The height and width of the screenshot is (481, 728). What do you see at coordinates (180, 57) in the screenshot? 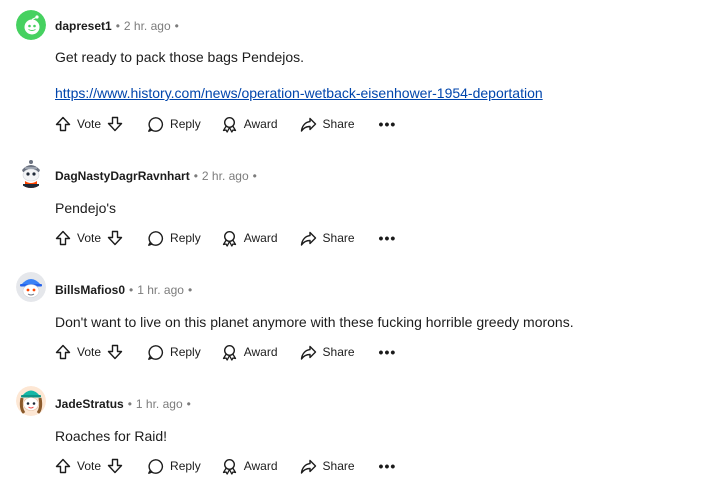
I see `comment-text: Get ready to pack those bags Pendejos.` at bounding box center [180, 57].